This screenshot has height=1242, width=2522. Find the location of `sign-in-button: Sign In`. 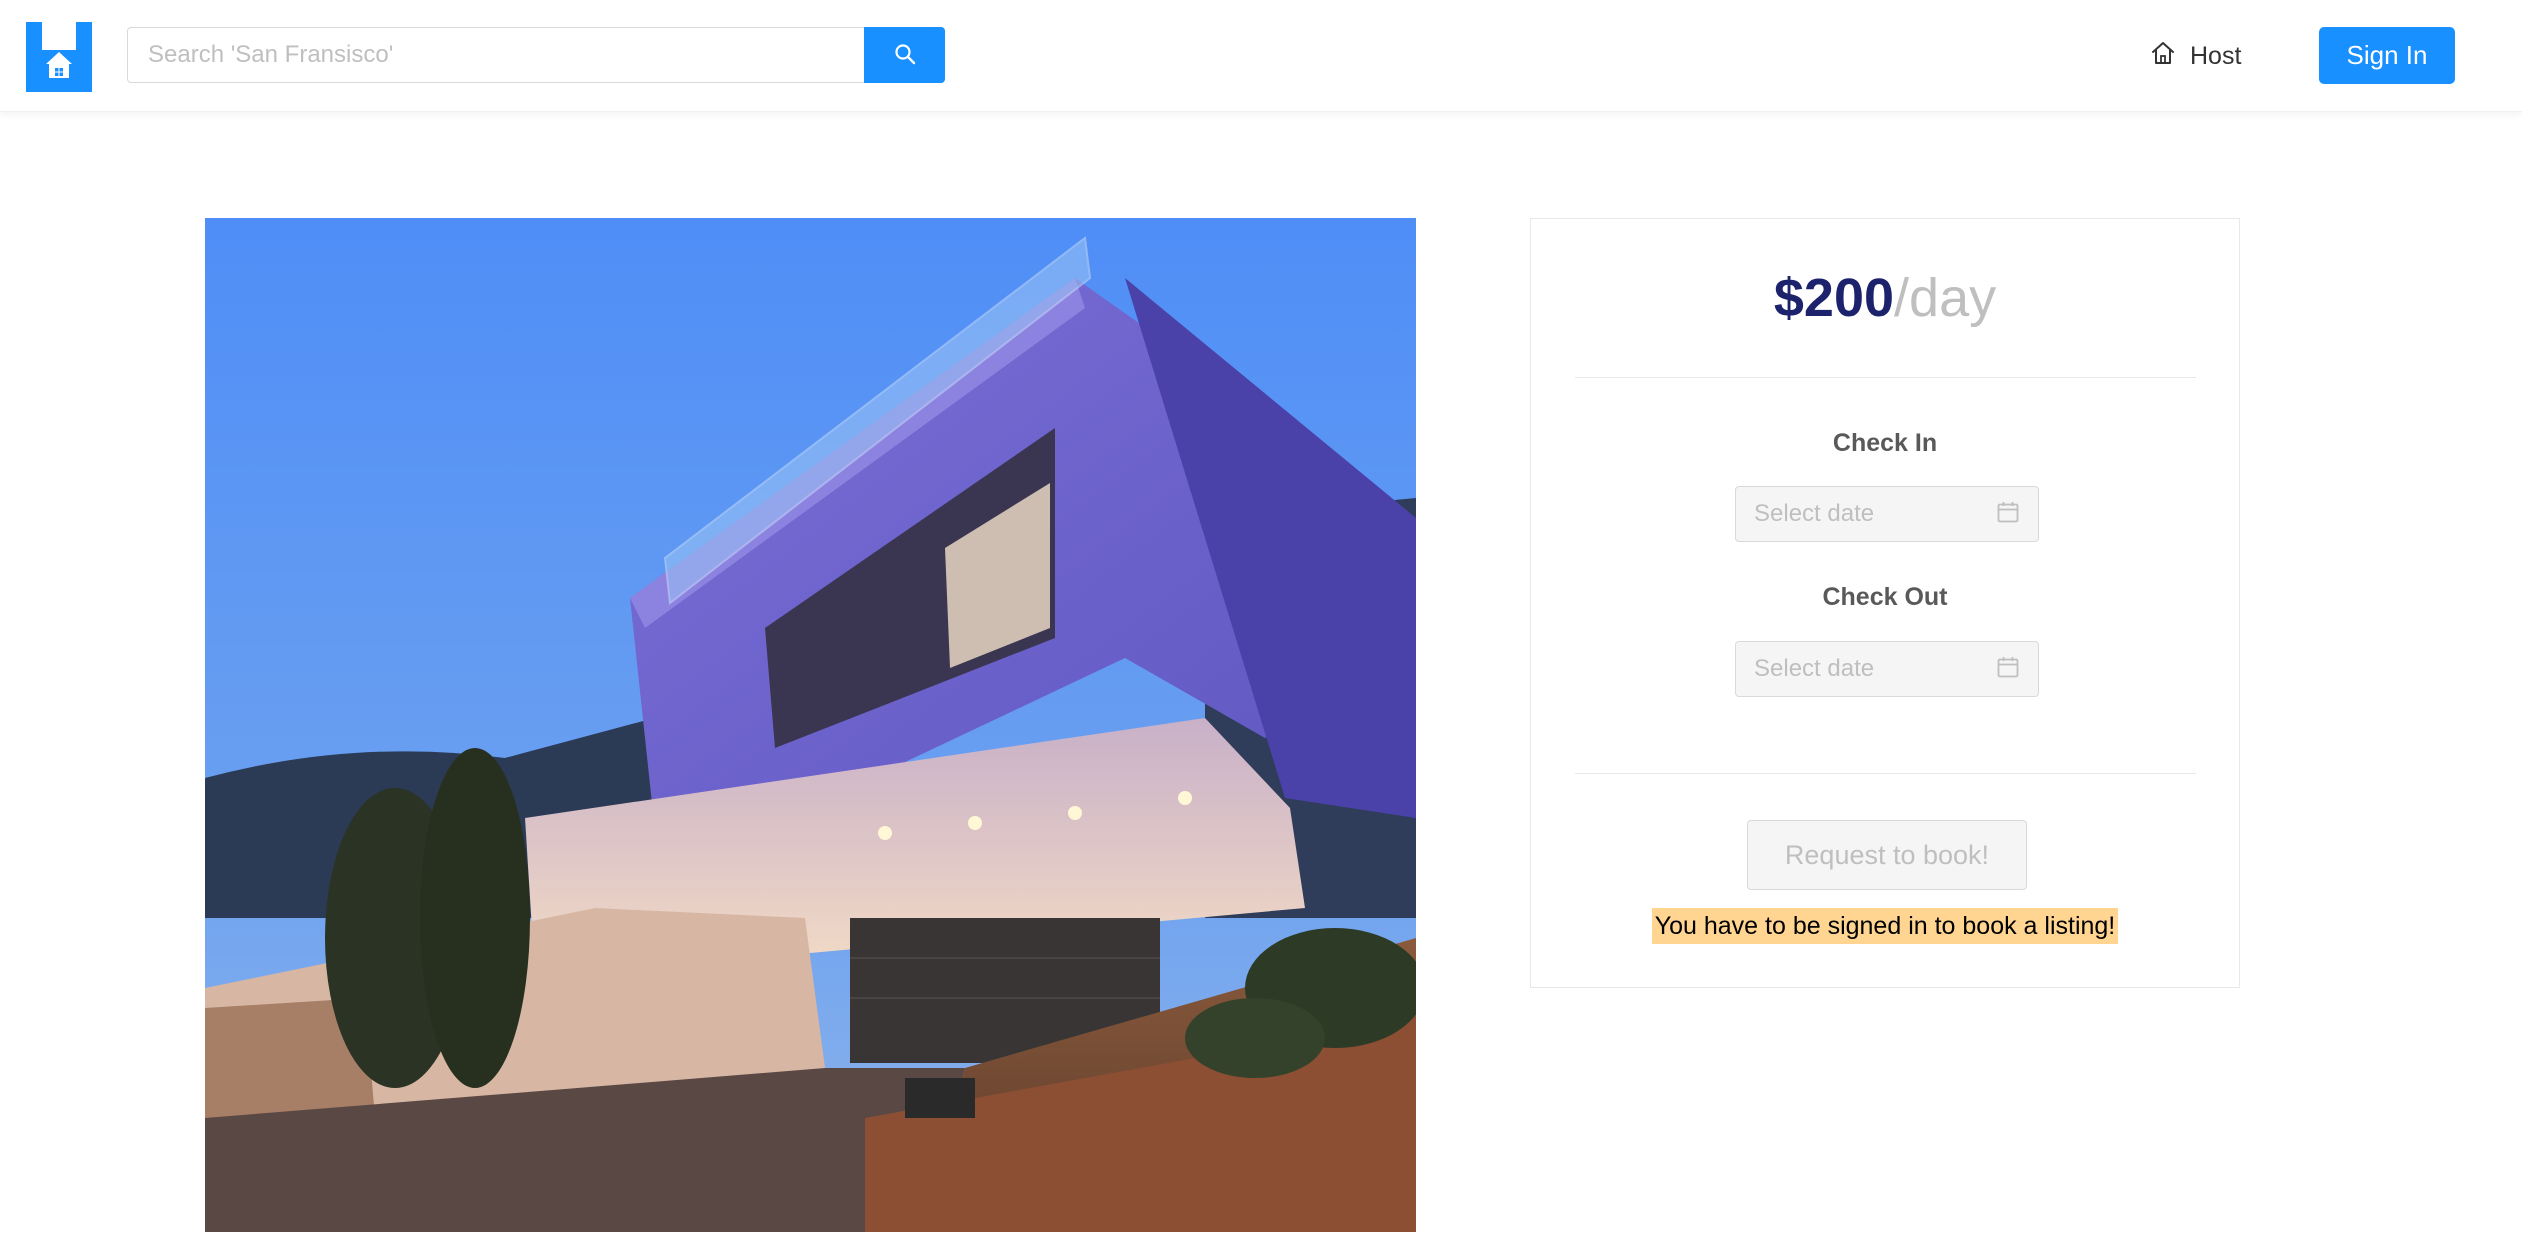

sign-in-button: Sign In is located at coordinates (2387, 55).